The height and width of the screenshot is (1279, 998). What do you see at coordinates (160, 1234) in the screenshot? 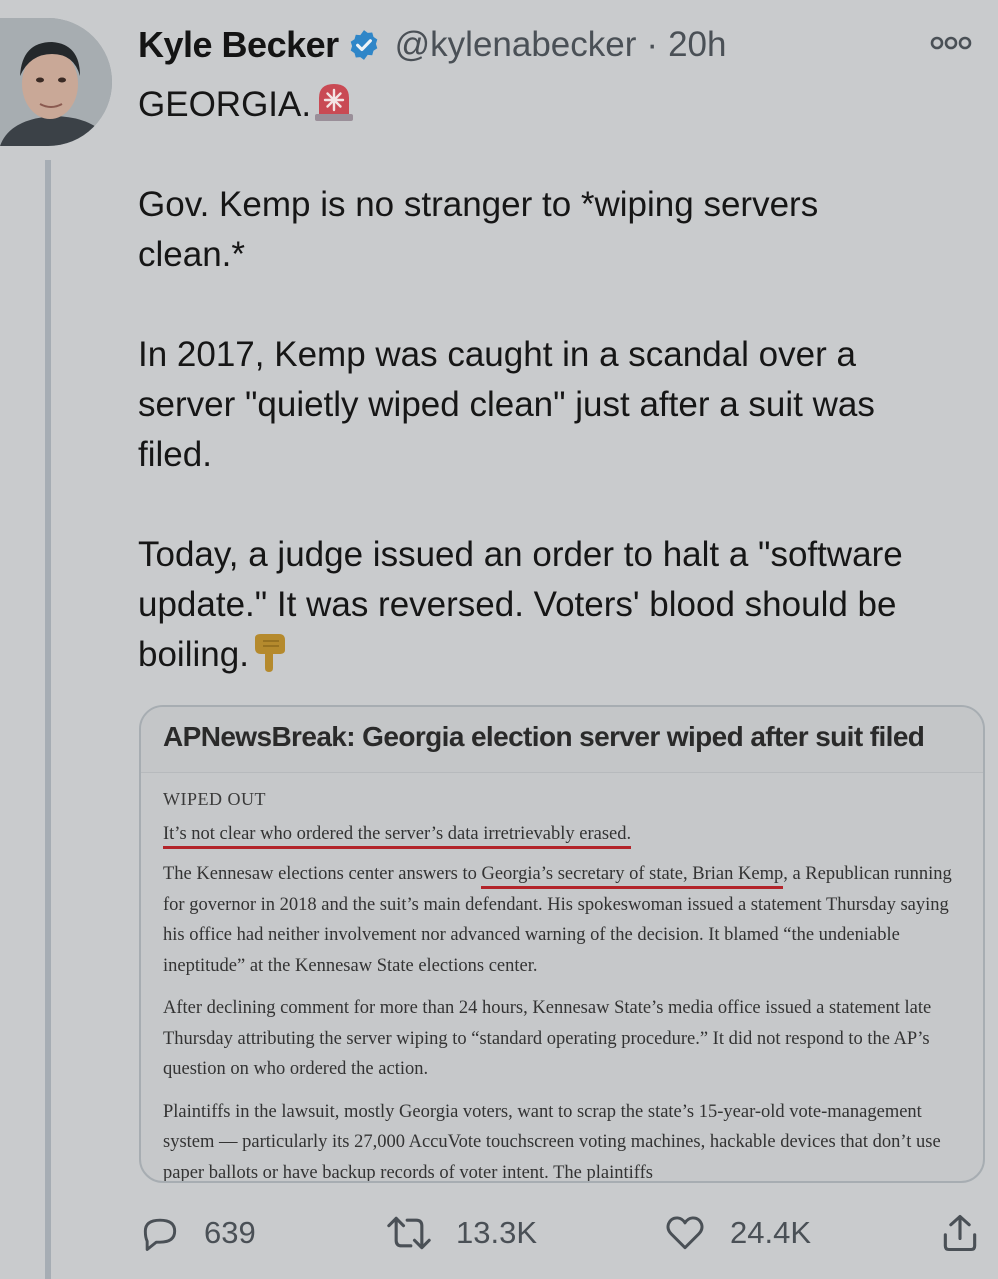
I see `reply-icon` at bounding box center [160, 1234].